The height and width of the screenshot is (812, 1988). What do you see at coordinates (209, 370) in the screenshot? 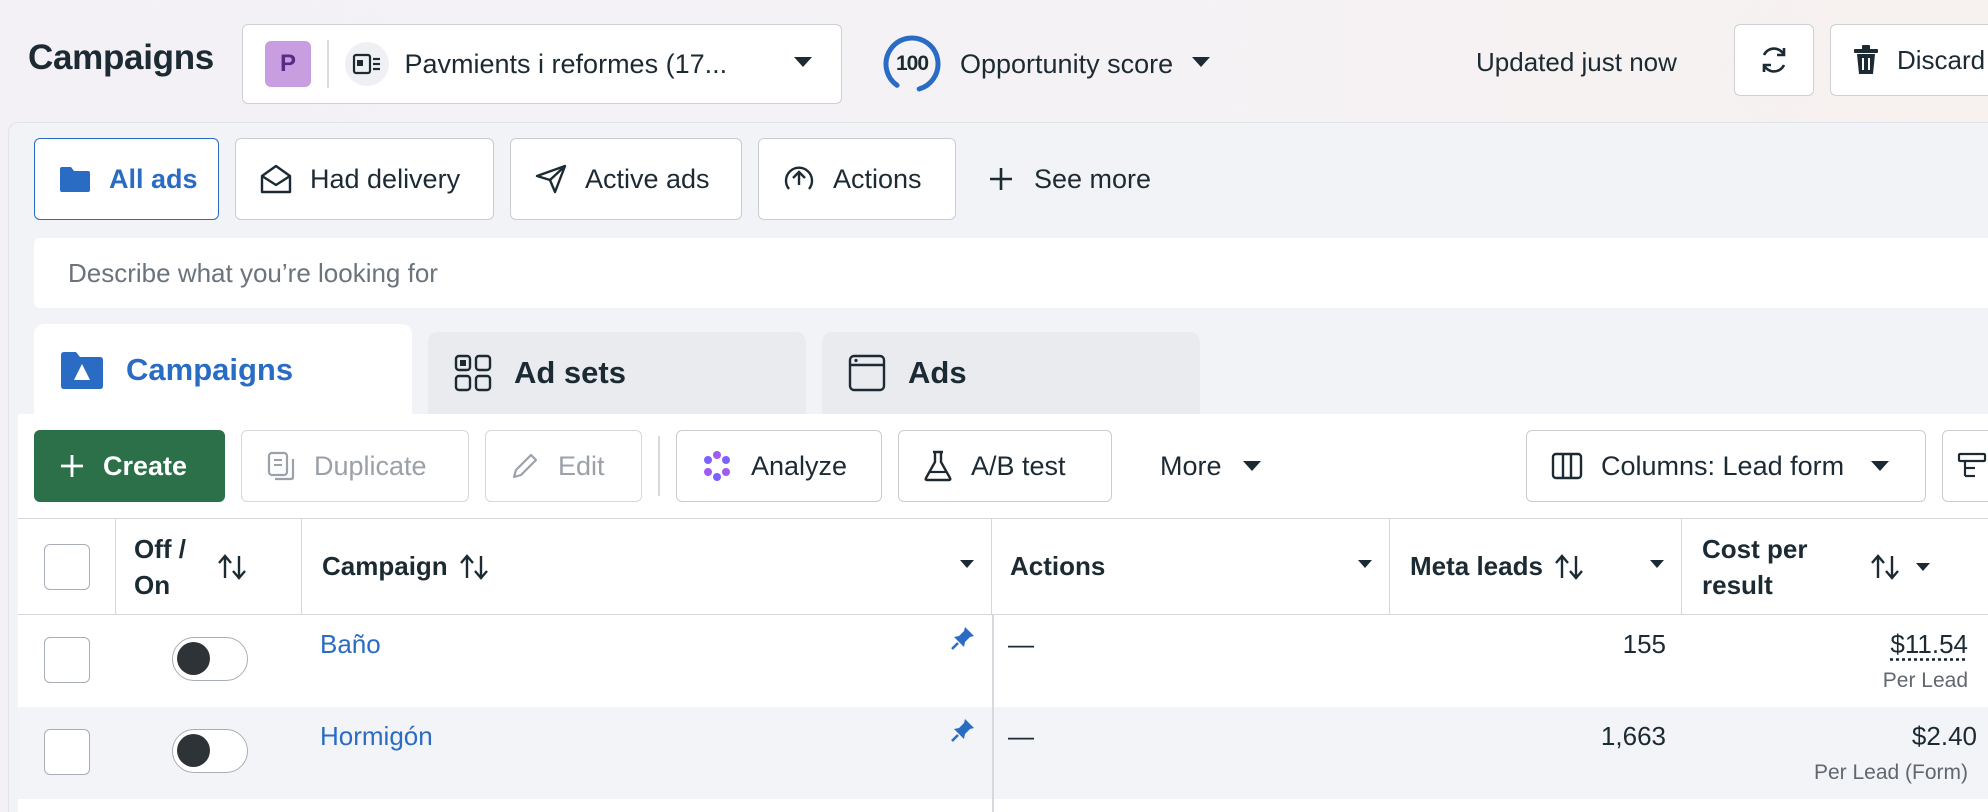
I see `tab-label: Campaigns` at bounding box center [209, 370].